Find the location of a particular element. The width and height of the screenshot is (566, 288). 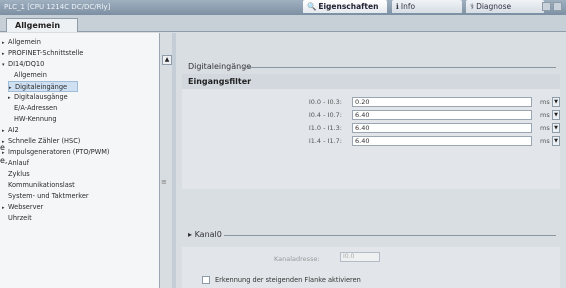

panel-title: Eingangsfilter is located at coordinates (371, 81).